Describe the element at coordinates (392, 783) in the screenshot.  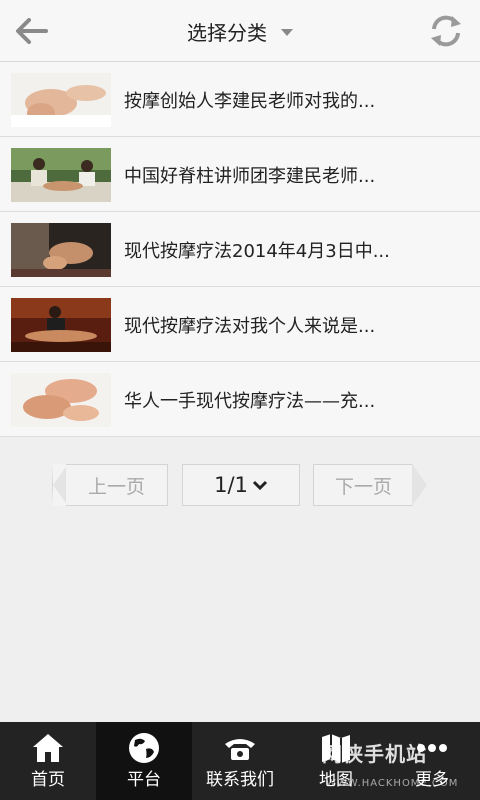
I see `watermark-url: WWW.HACKHOME.COM` at that location.